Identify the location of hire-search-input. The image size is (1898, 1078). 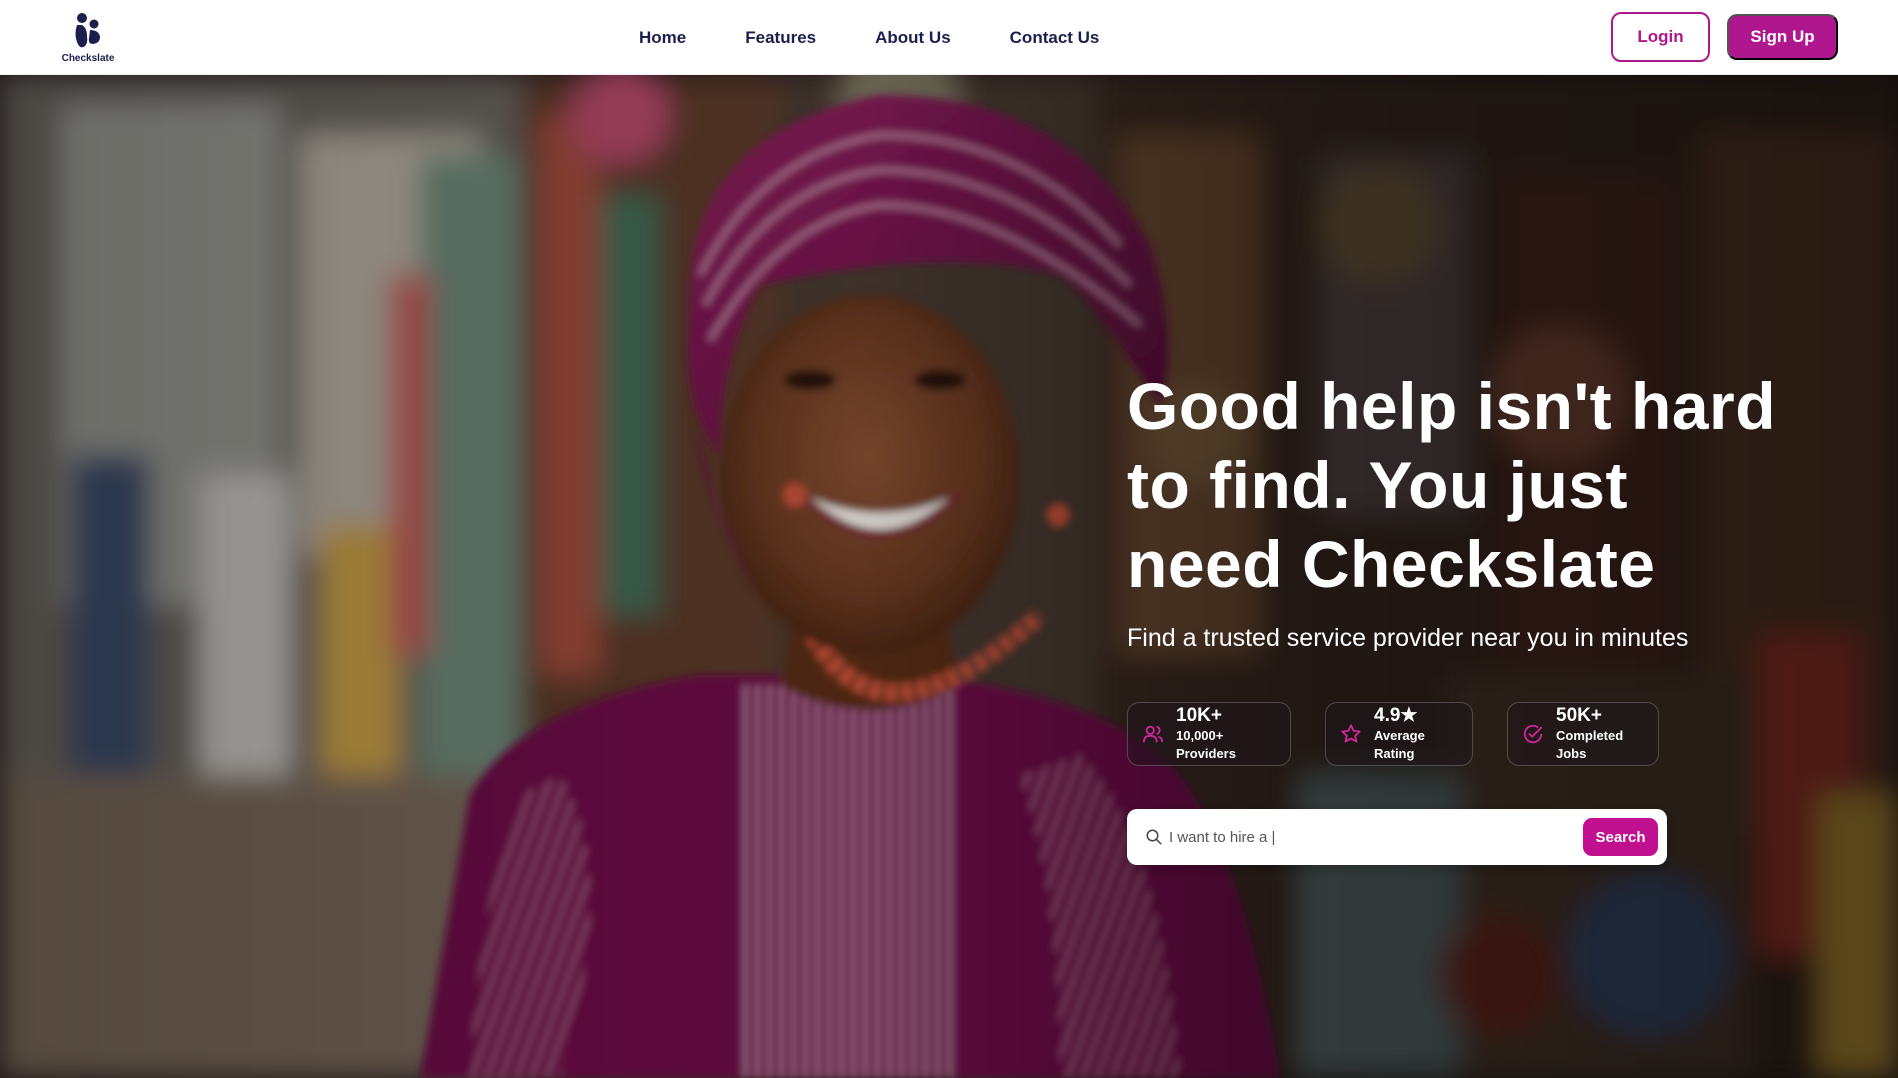
(1364, 837).